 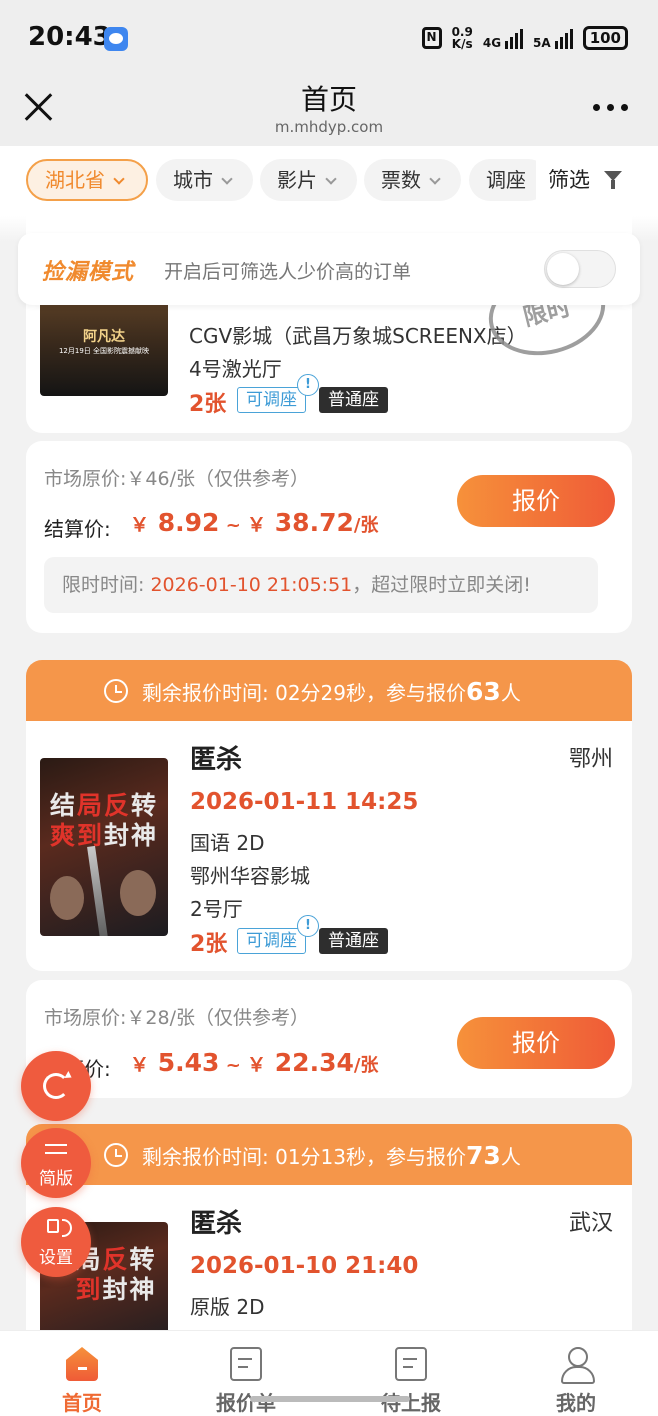 I want to click on bottom-nav: 首页 报价单 待上报 我的, so click(x=329, y=1373).